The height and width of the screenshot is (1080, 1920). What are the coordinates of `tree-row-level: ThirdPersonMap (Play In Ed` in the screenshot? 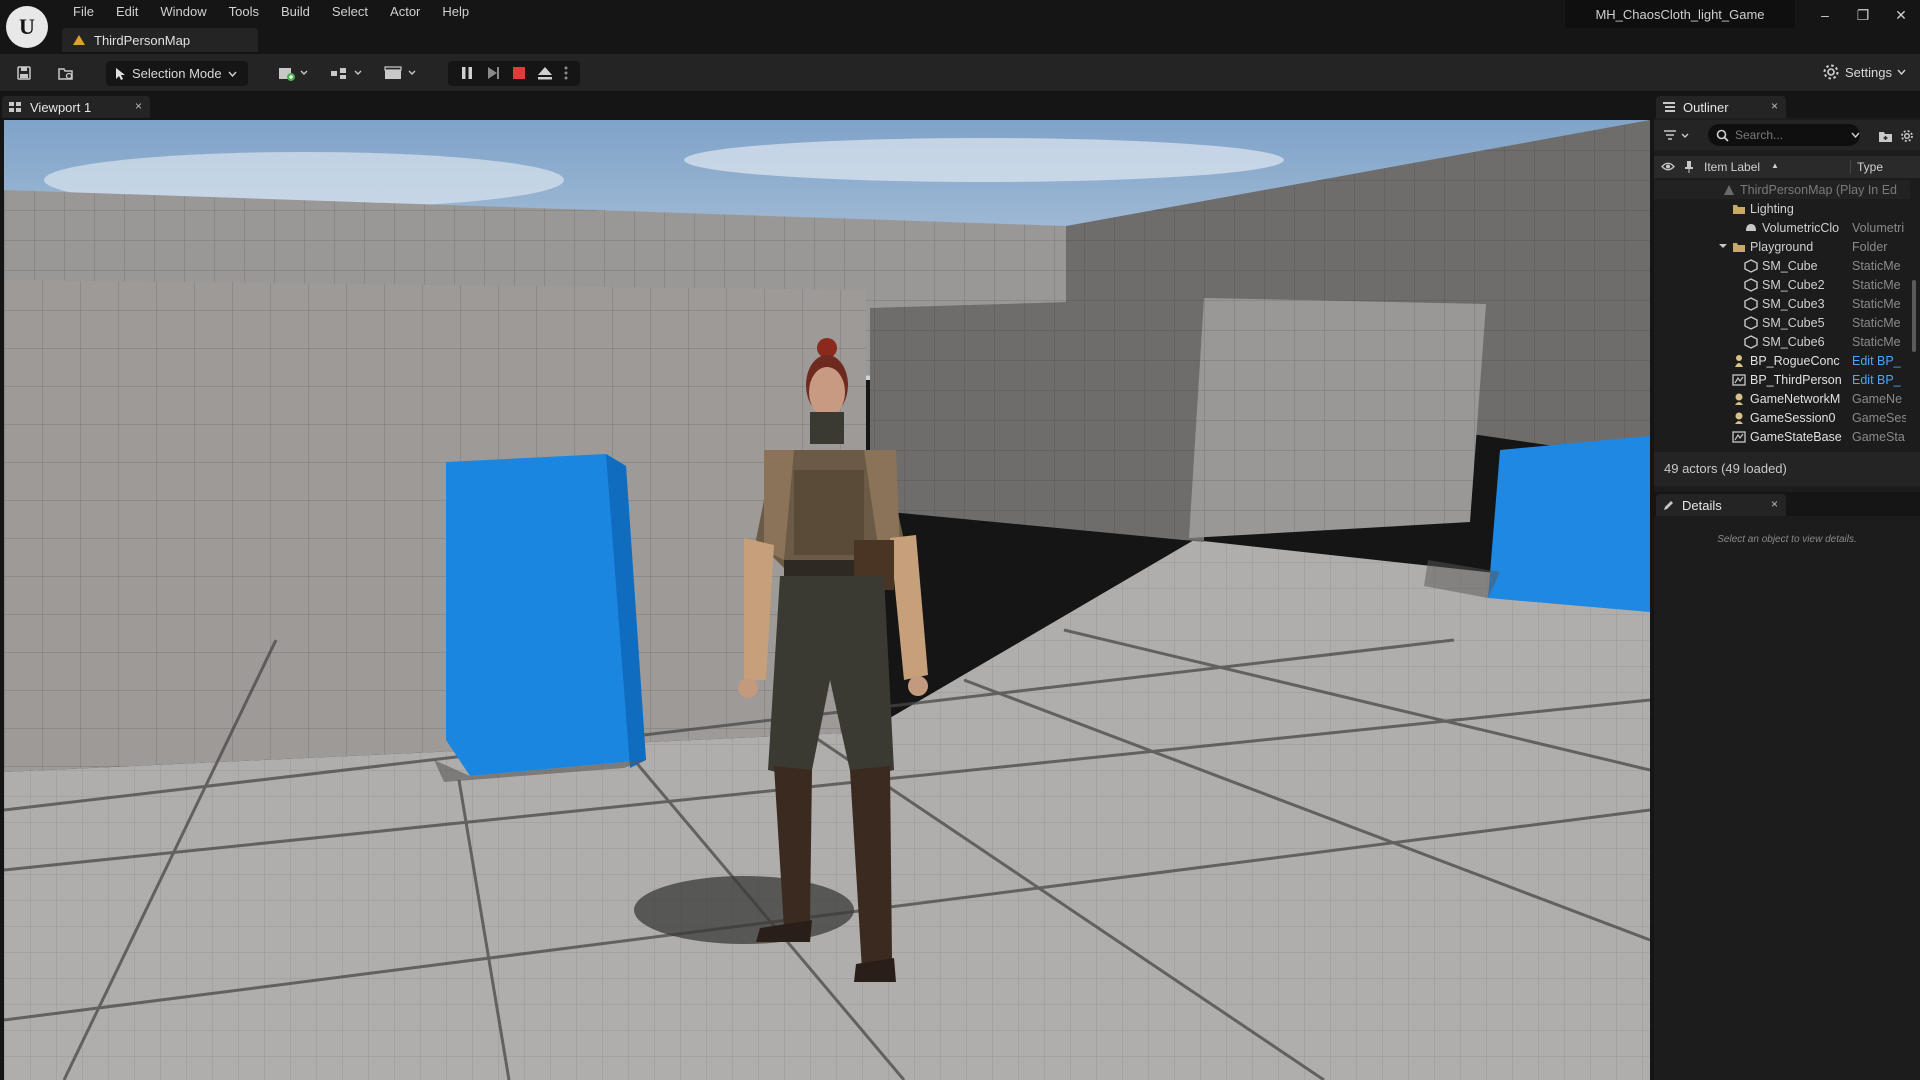 It's located at (1782, 189).